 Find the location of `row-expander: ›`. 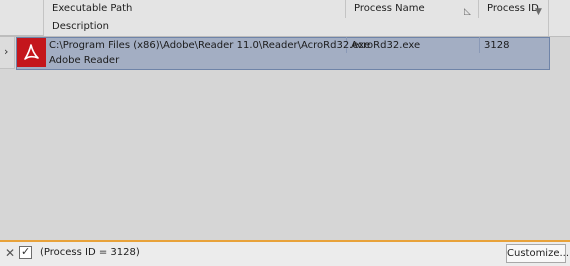

row-expander: › is located at coordinates (7, 53).